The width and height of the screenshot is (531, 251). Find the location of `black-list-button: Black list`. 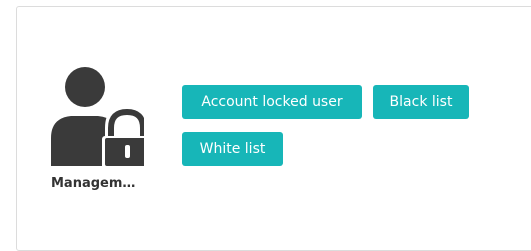

black-list-button: Black list is located at coordinates (421, 102).